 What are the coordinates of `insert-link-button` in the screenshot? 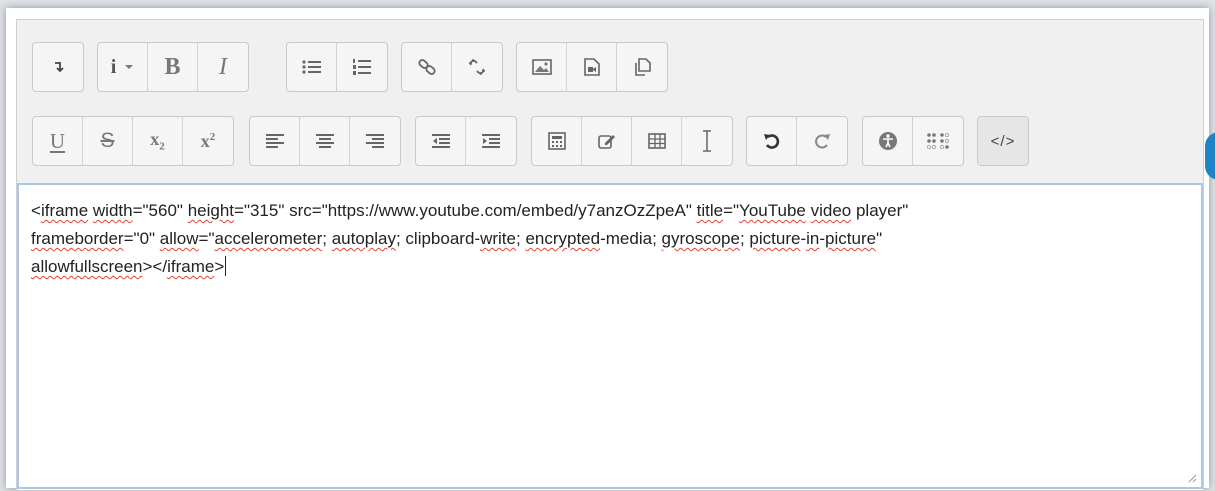 It's located at (427, 67).